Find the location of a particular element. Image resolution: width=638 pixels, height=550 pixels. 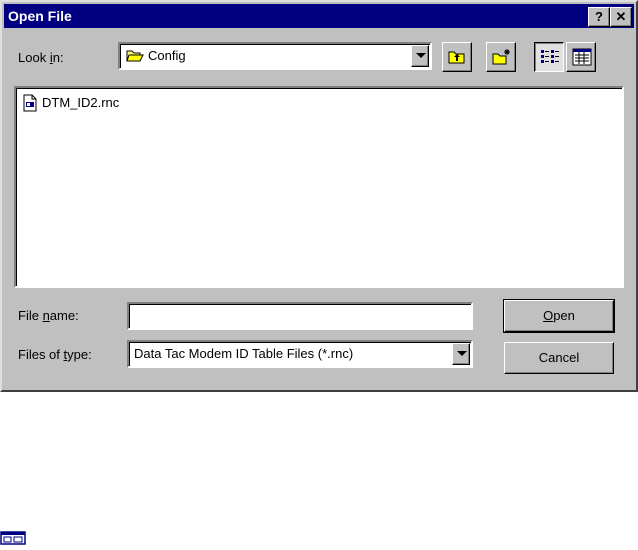

create-new-folder-button is located at coordinates (501, 57).